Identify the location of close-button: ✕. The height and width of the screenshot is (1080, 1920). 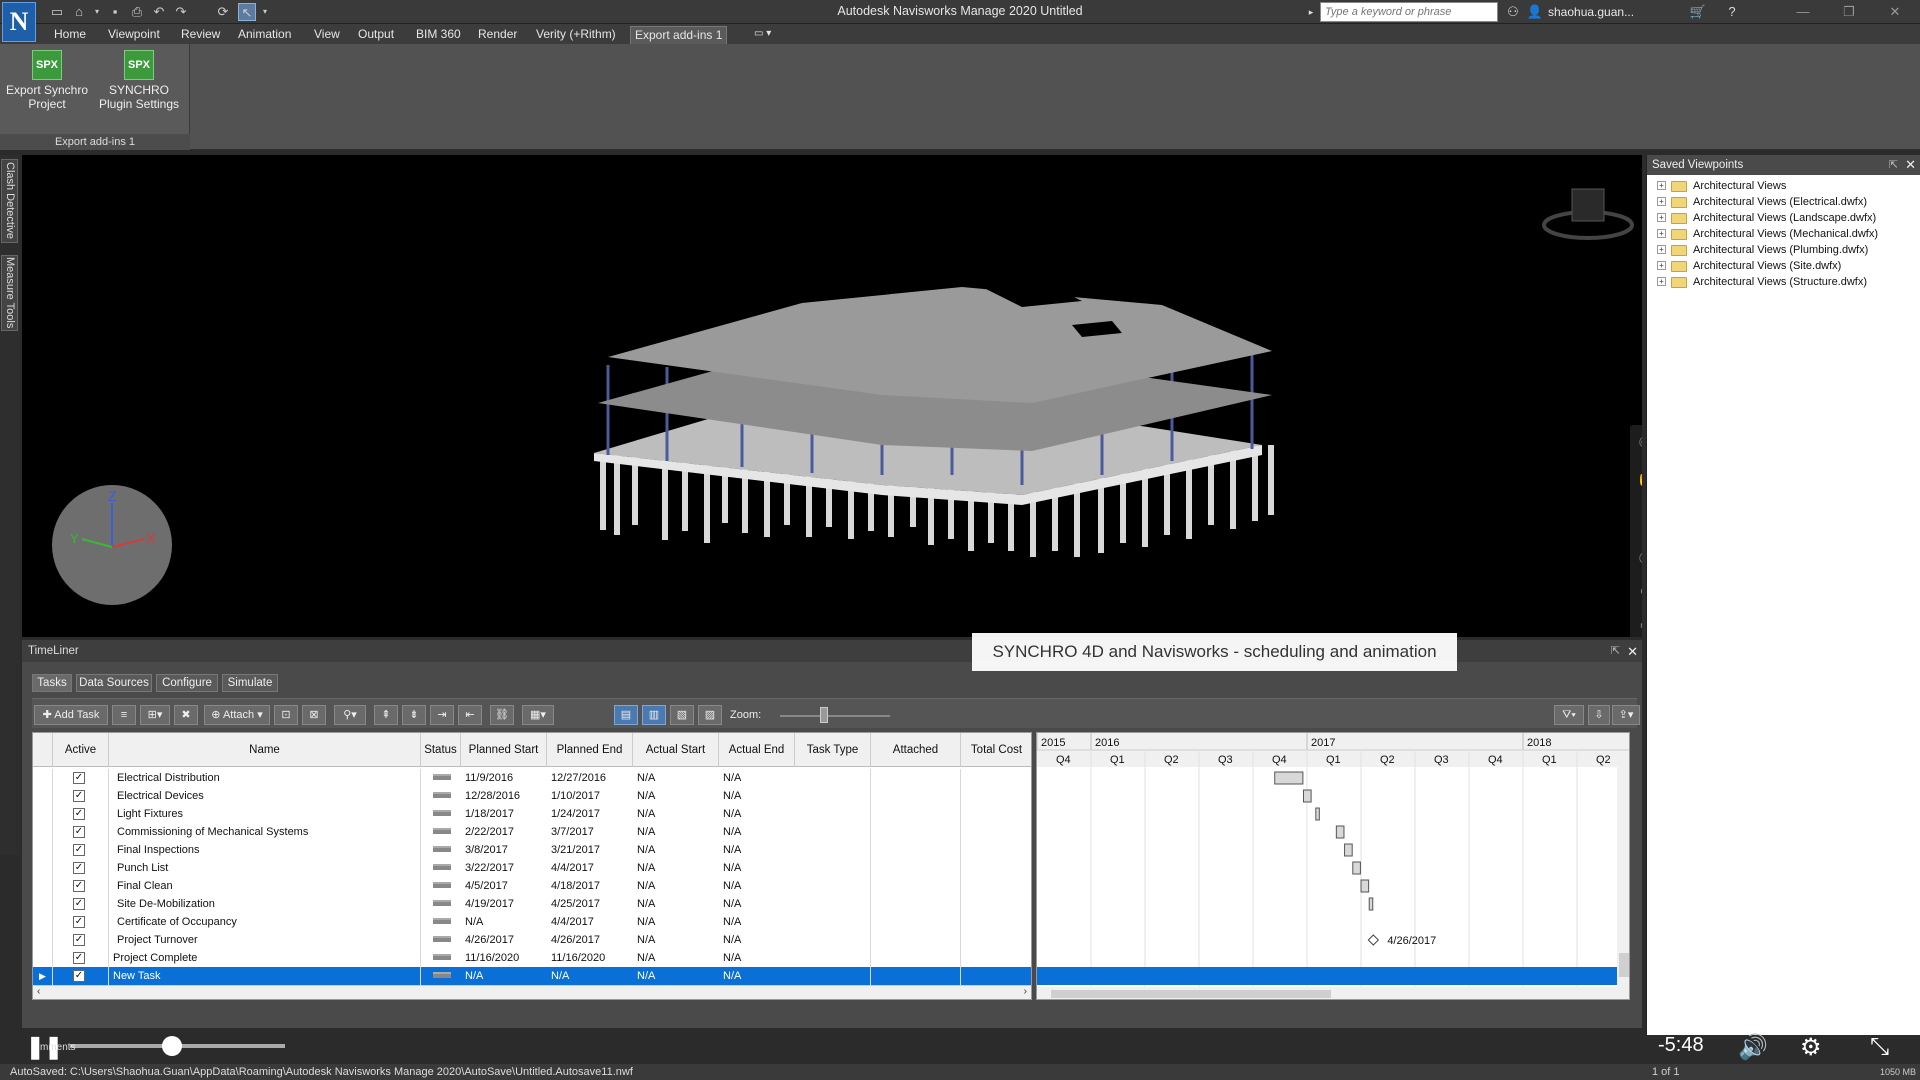
(1895, 12).